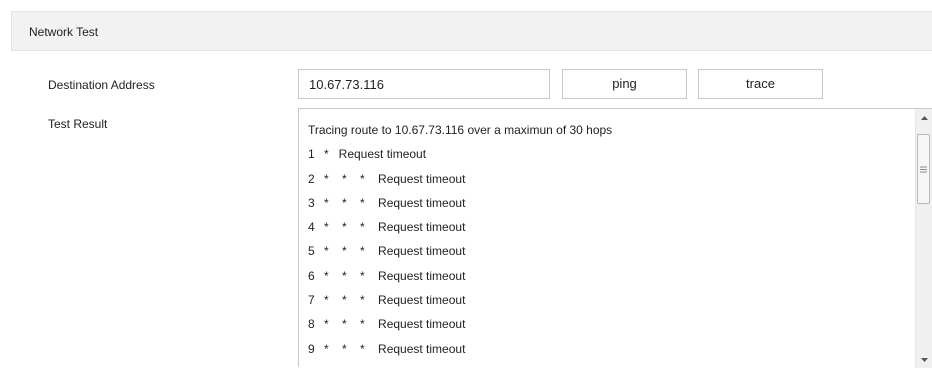 This screenshot has width=932, height=368. I want to click on result-hop-line: 5 * * * Request timeout, so click(608, 255).